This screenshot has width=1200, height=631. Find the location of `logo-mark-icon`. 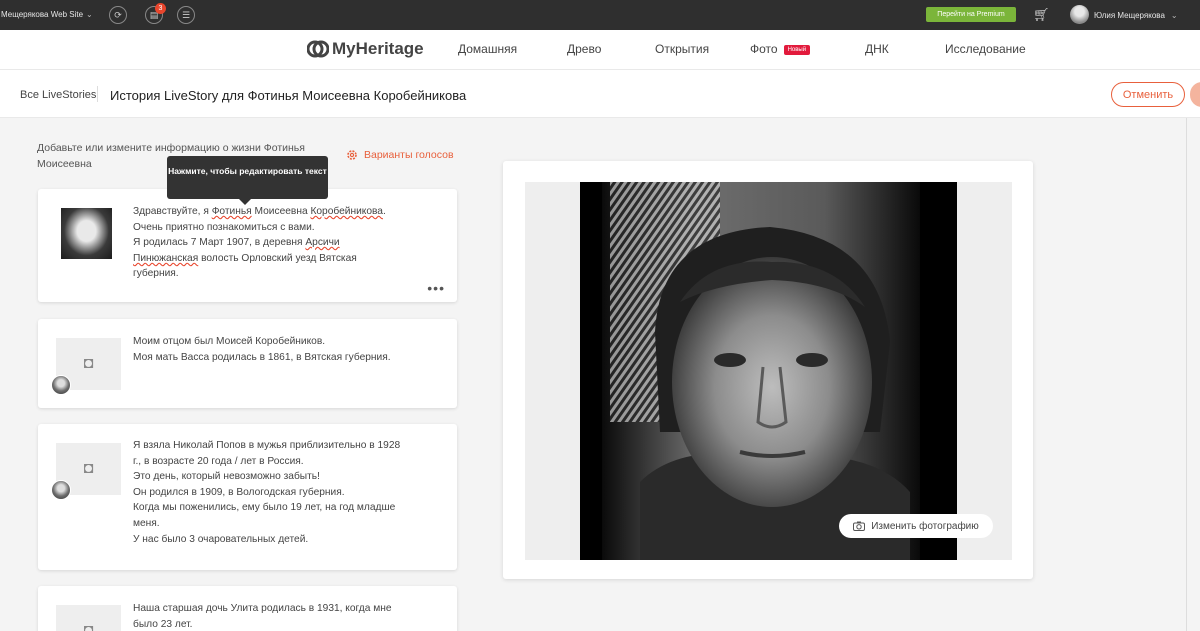

logo-mark-icon is located at coordinates (318, 49).